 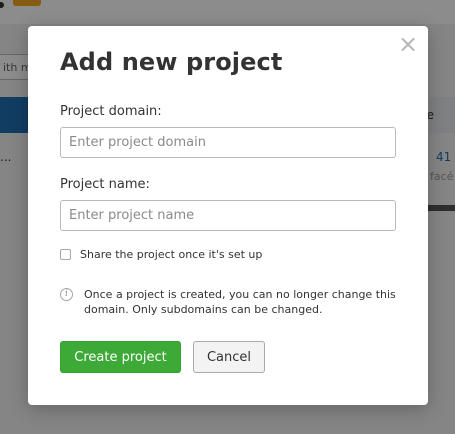 I want to click on info-icon: i, so click(x=66, y=294).